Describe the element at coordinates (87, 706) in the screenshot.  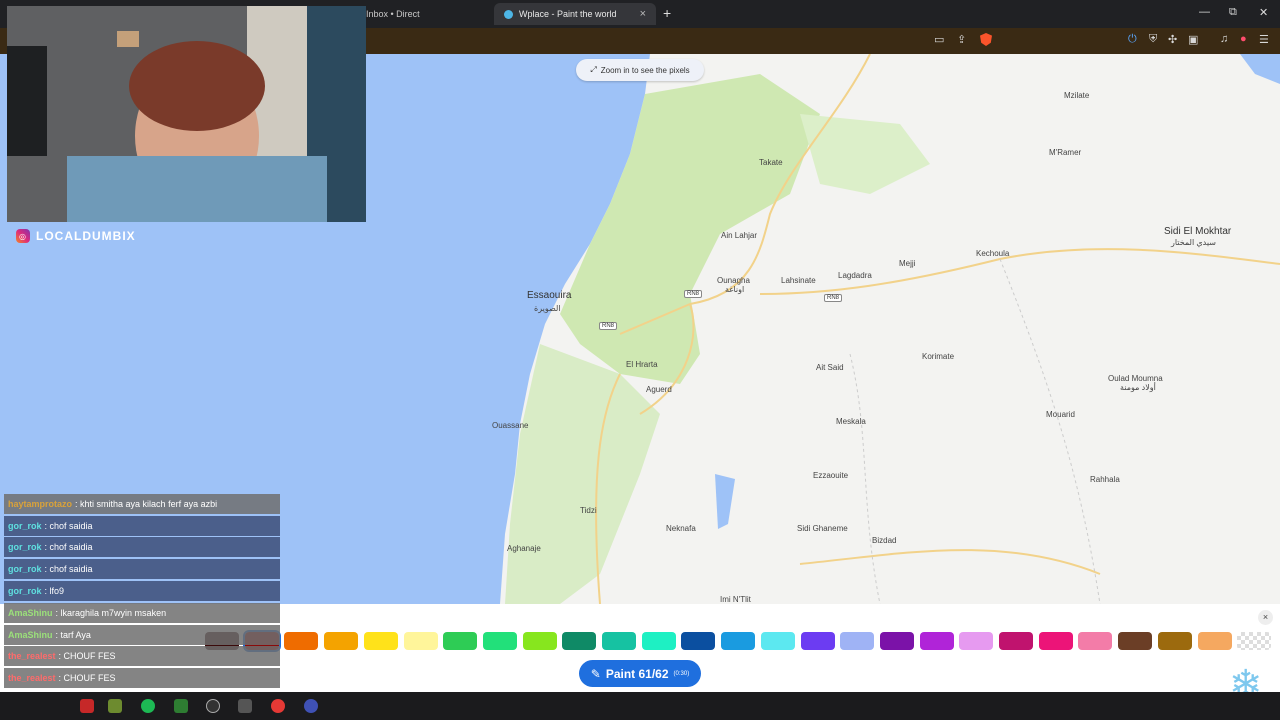
I see `browser-taskbar-icon` at that location.